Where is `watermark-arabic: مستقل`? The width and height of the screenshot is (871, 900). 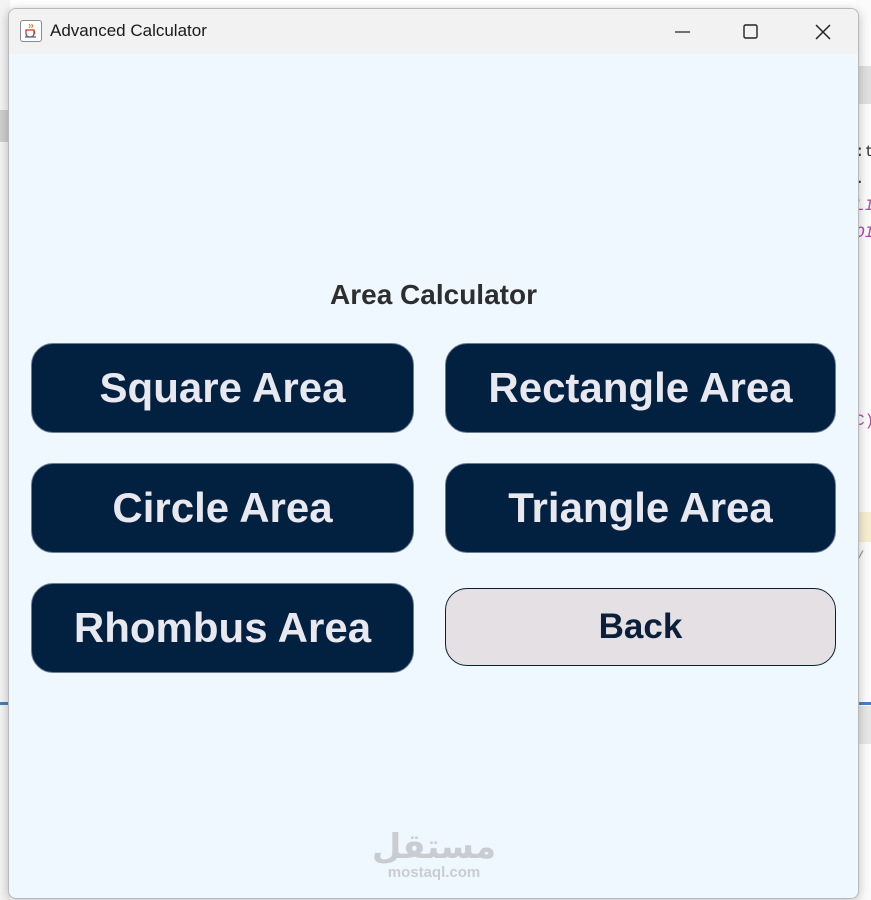
watermark-arabic: مستقل is located at coordinates (434, 847).